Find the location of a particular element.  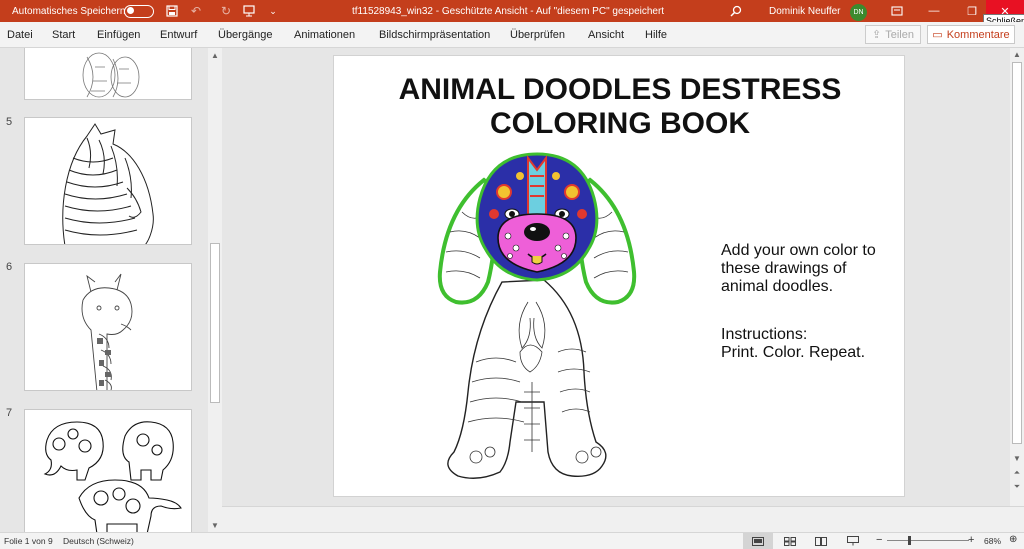

slide-scroll-thumb is located at coordinates (1017, 253).